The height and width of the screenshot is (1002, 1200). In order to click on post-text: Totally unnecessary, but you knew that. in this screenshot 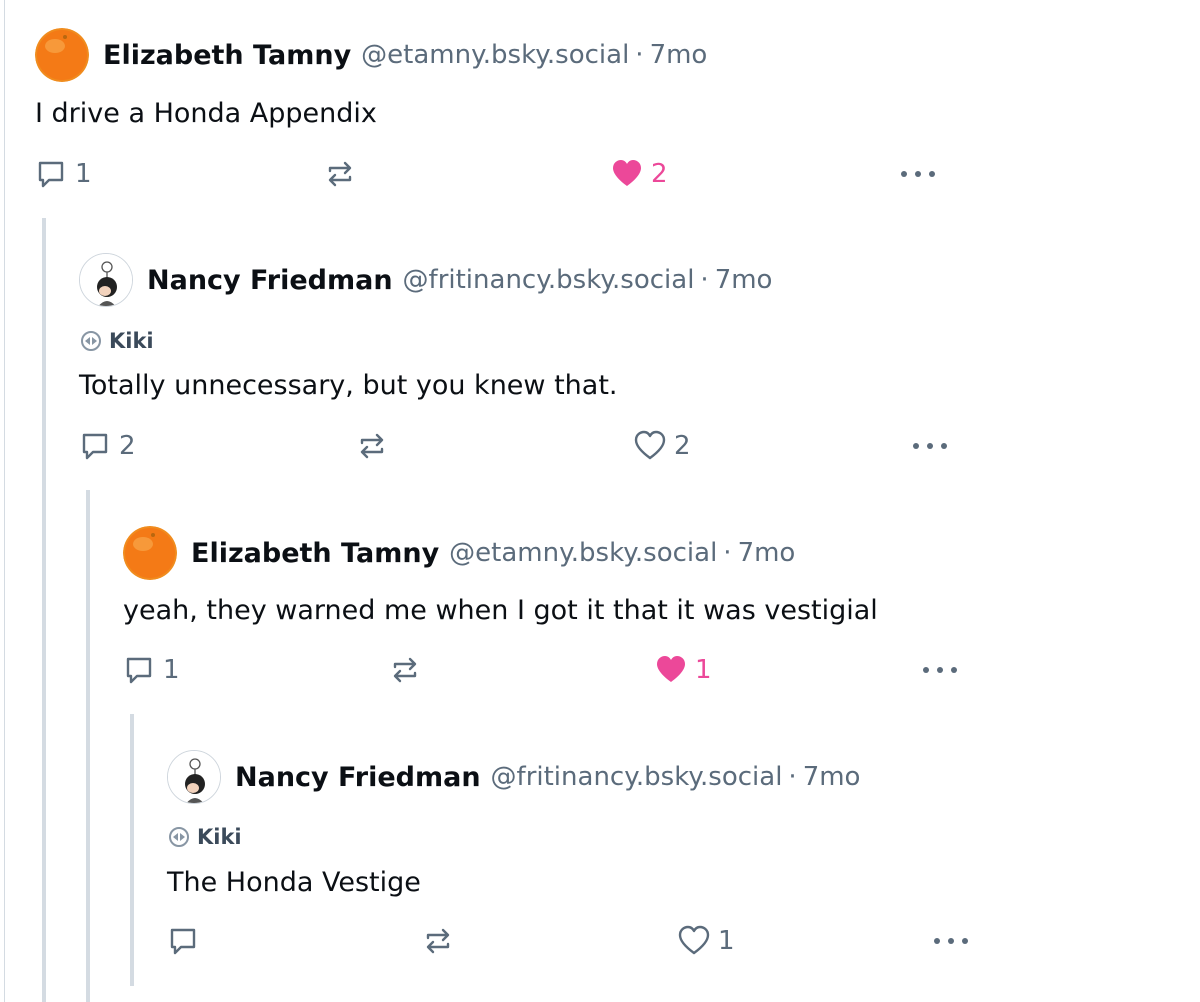, I will do `click(348, 385)`.